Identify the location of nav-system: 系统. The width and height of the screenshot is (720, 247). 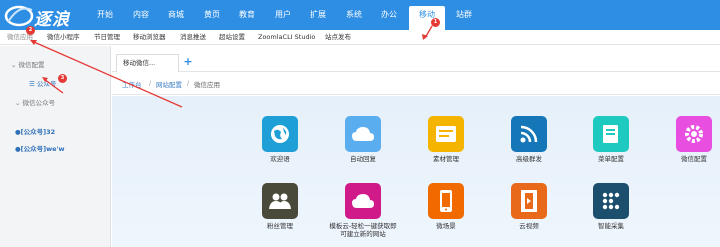
(354, 15).